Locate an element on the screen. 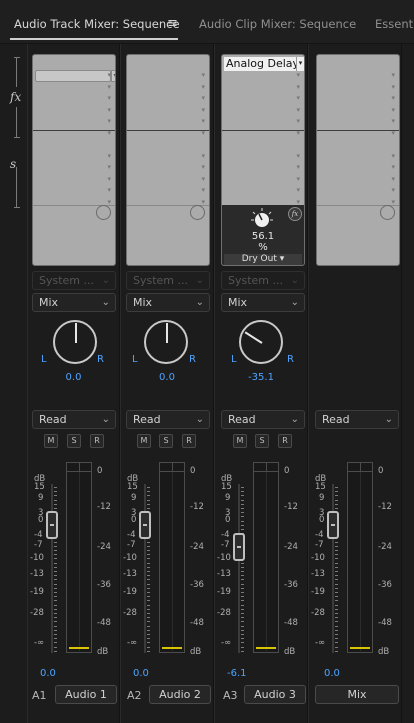 Image resolution: width=414 pixels, height=723 pixels. master-track-name: Mix is located at coordinates (357, 694).